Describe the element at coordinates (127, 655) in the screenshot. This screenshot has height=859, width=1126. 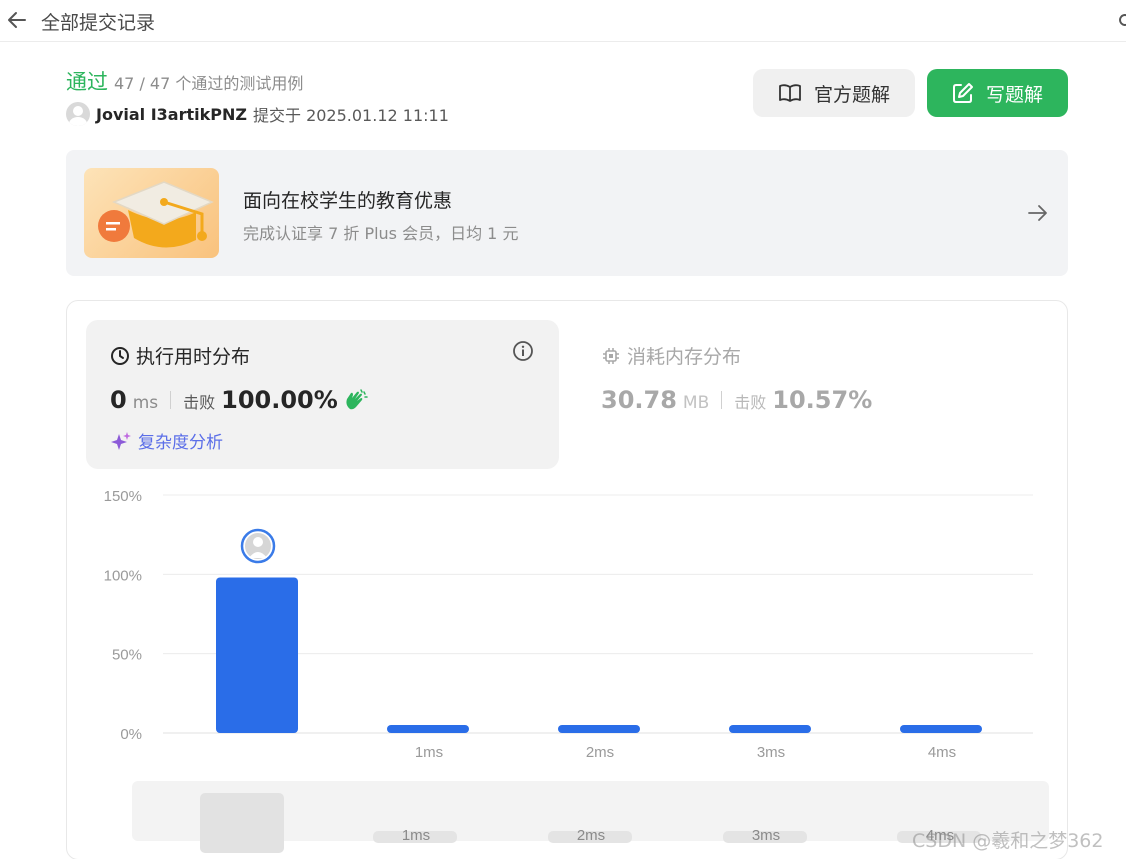
I see `y-tick-label: 50%` at that location.